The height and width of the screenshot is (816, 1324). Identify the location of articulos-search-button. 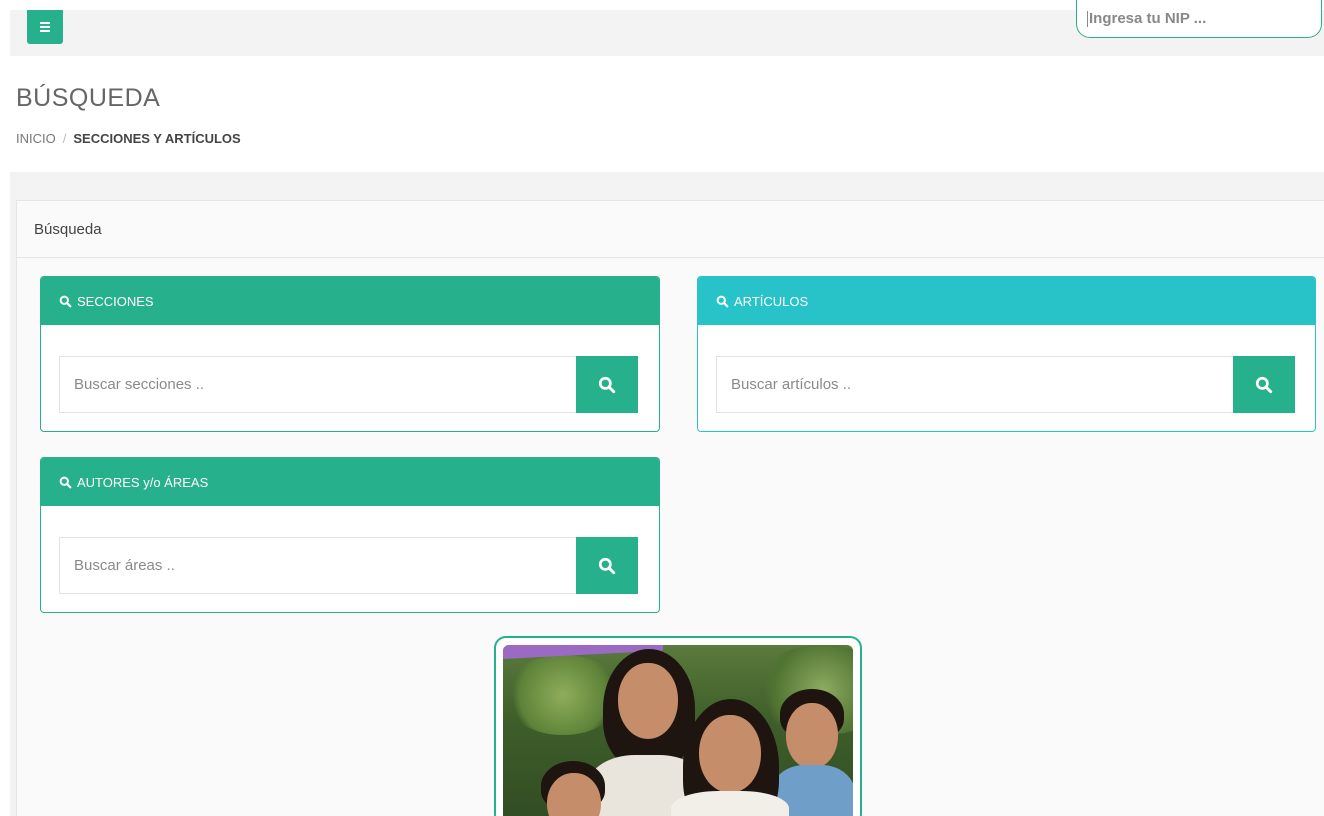
(1264, 384).